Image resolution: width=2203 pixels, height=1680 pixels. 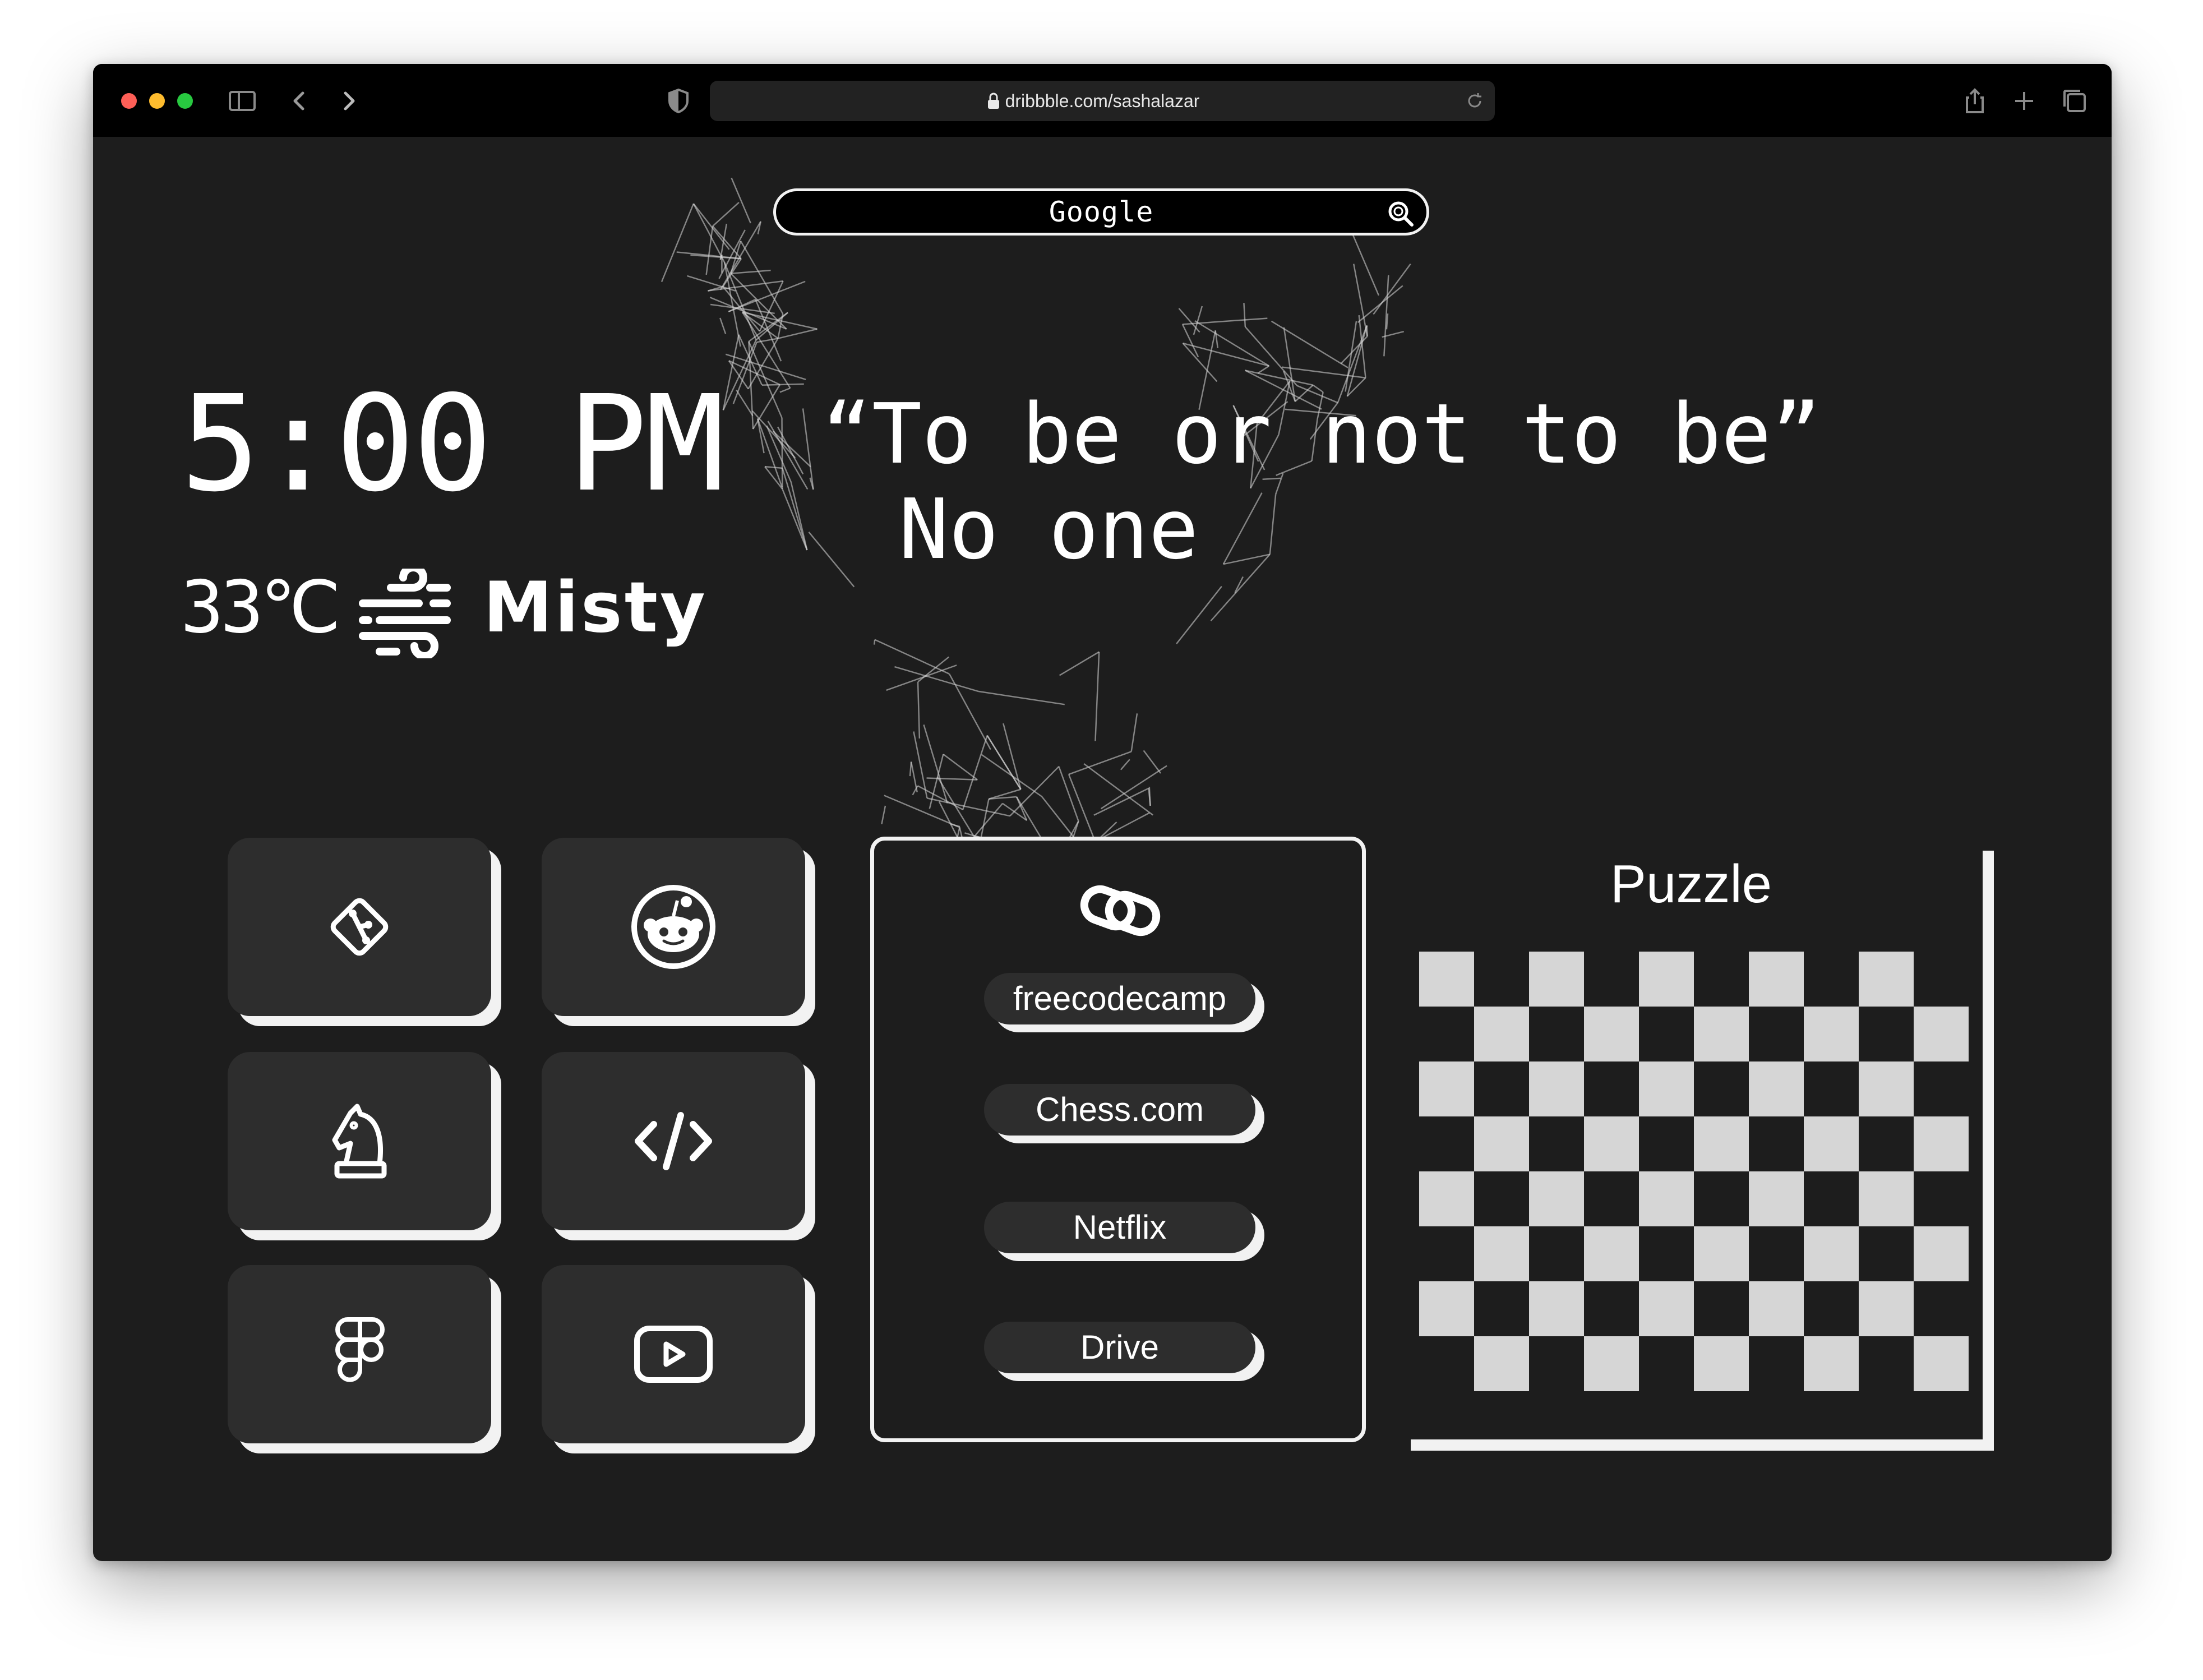 I want to click on checkerboard, so click(x=1694, y=1171).